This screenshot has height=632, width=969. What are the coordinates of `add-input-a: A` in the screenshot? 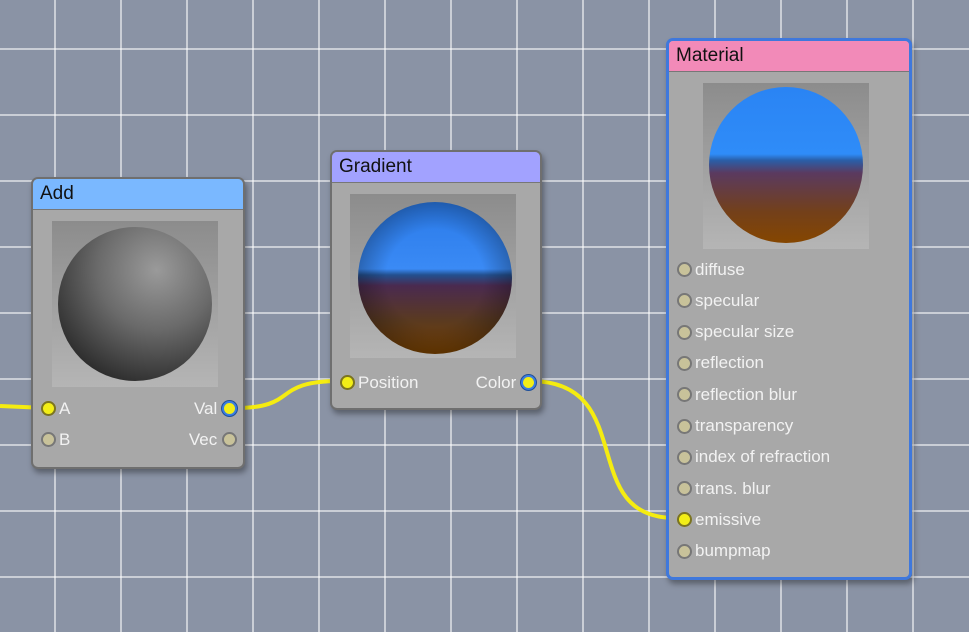 It's located at (55, 410).